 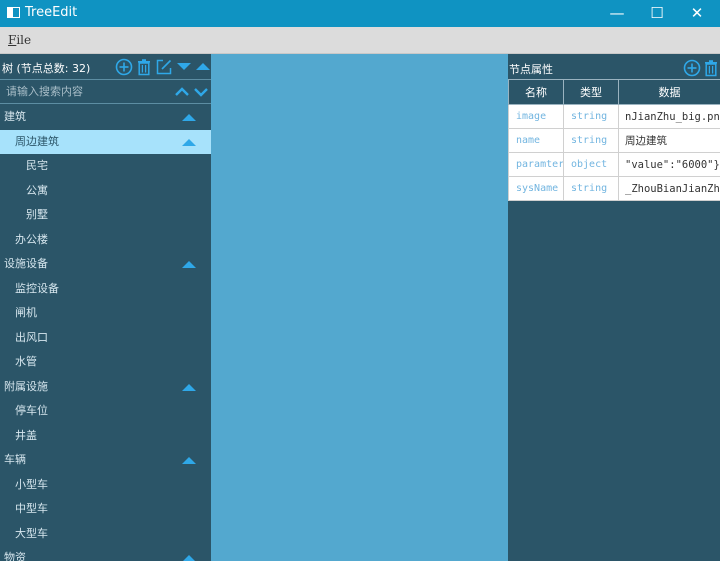 I want to click on menu-file: File, so click(x=19, y=40).